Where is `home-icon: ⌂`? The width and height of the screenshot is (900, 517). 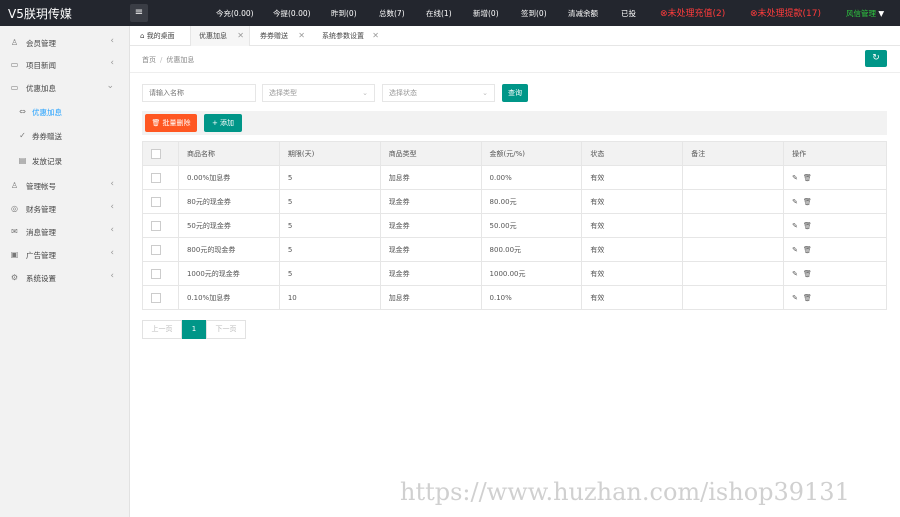 home-icon: ⌂ is located at coordinates (142, 36).